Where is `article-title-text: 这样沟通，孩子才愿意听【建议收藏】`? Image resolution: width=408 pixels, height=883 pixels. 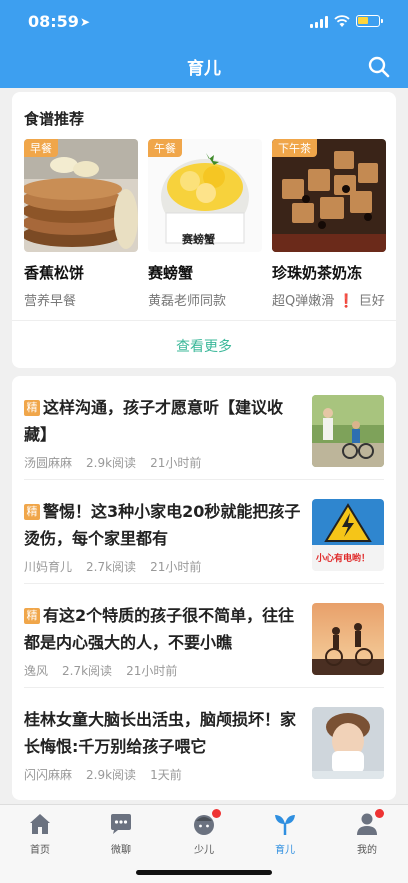 article-title-text: 这样沟通，孩子才愿意听【建议收藏】 is located at coordinates (154, 421).